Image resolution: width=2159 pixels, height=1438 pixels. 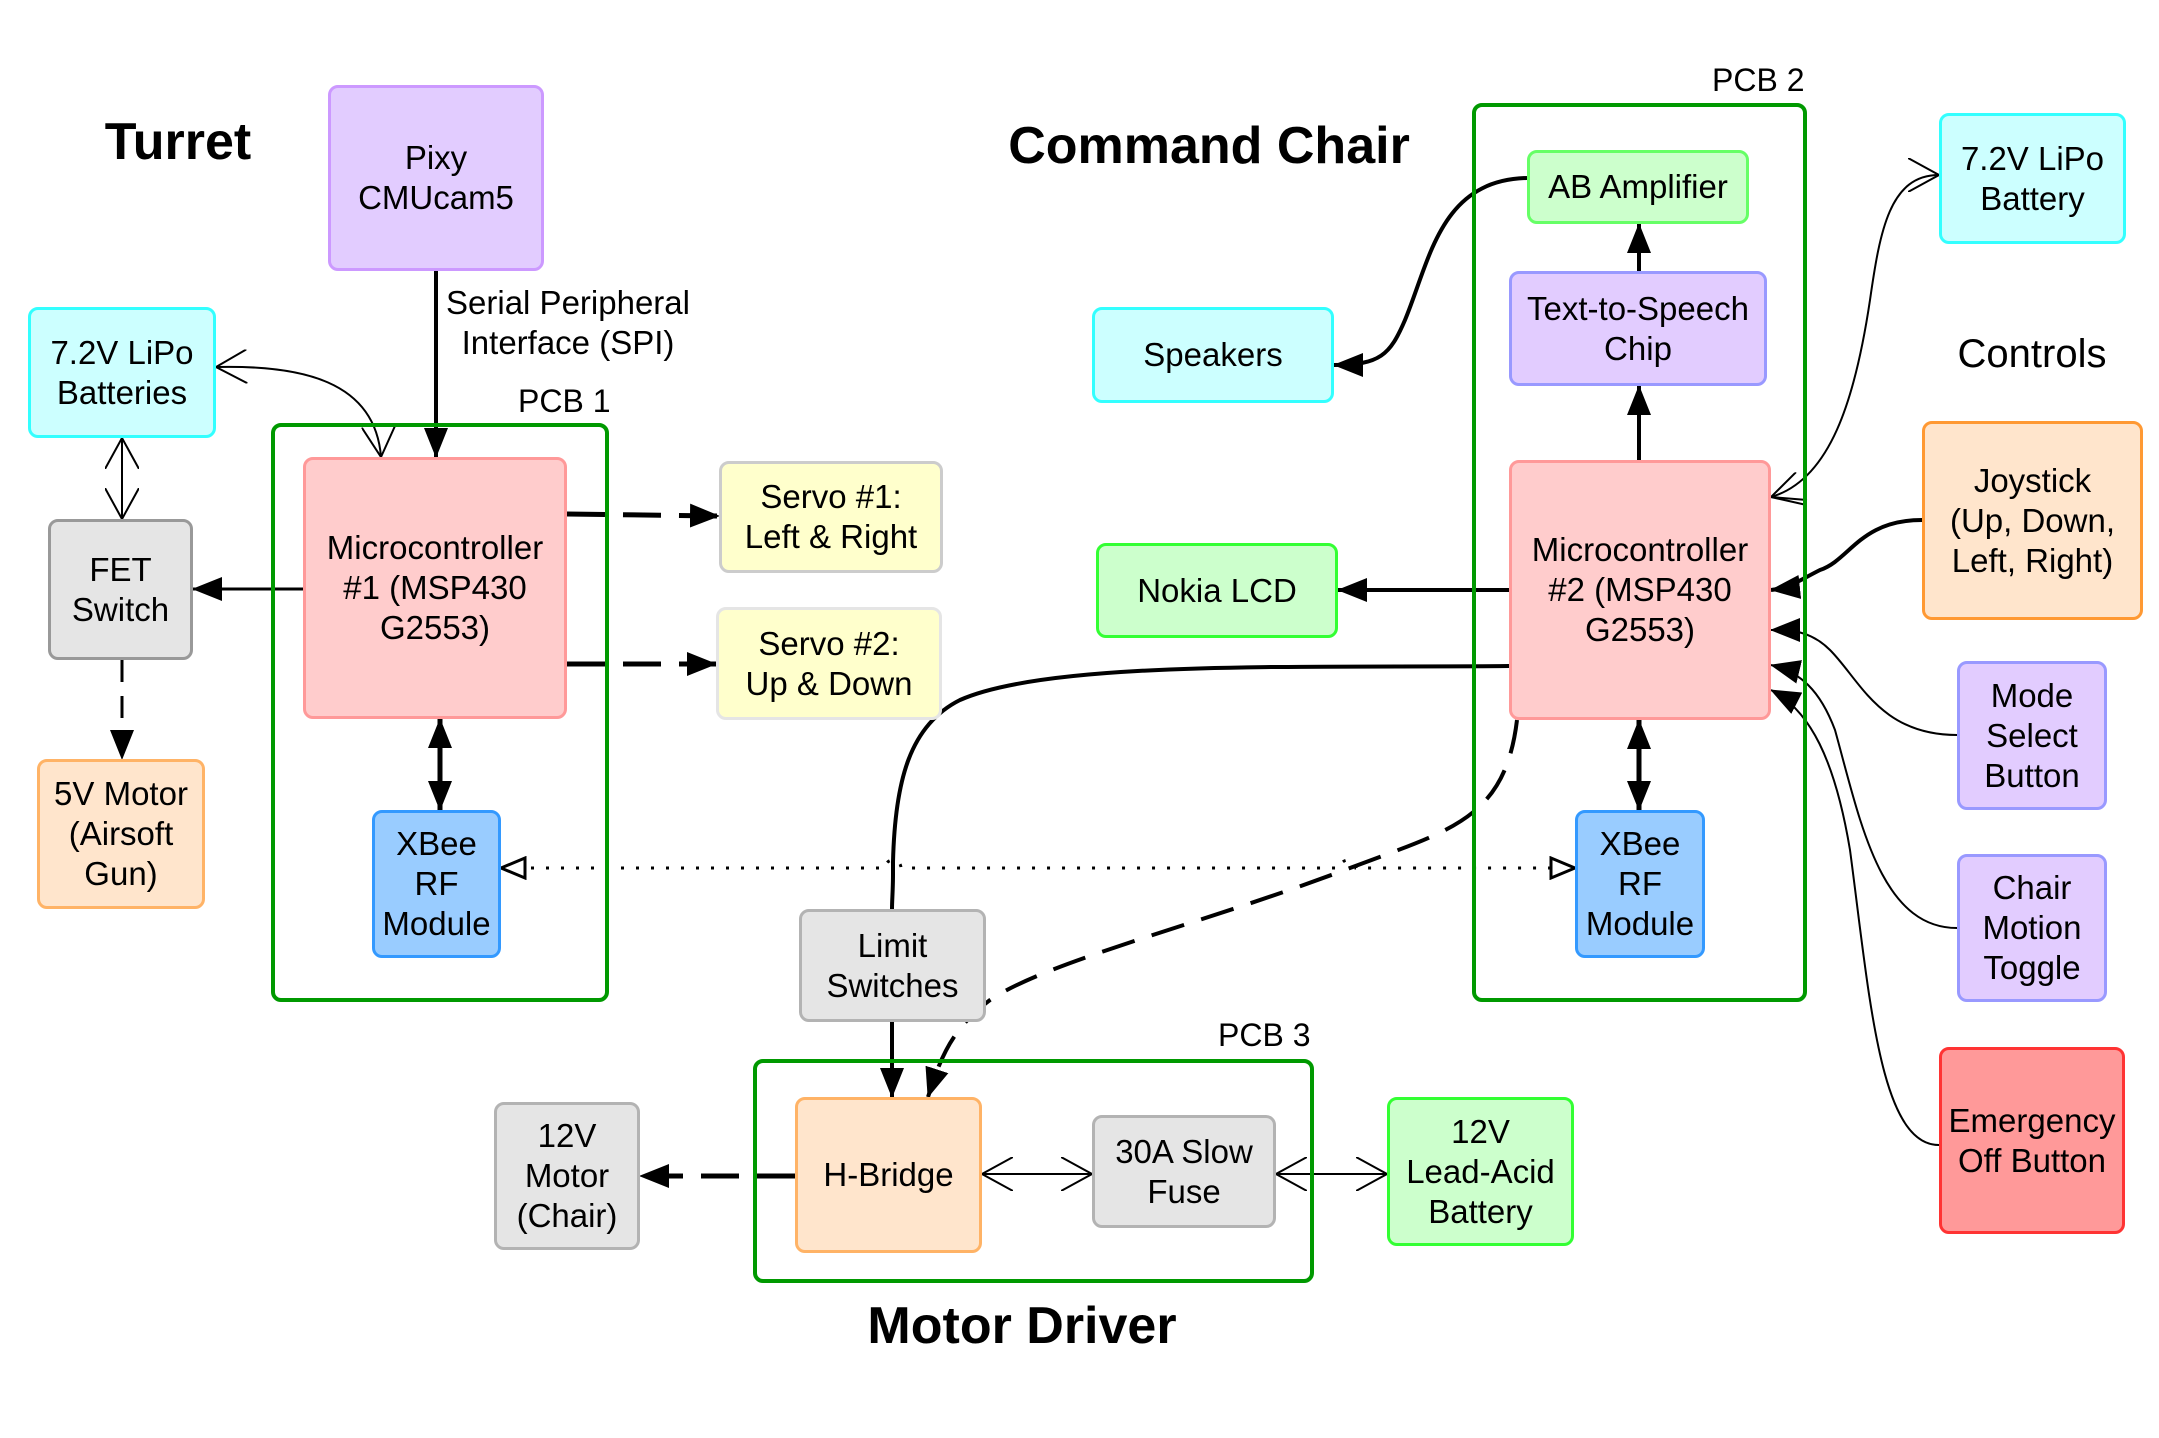 I want to click on controls-label: Controls, so click(x=2032, y=354).